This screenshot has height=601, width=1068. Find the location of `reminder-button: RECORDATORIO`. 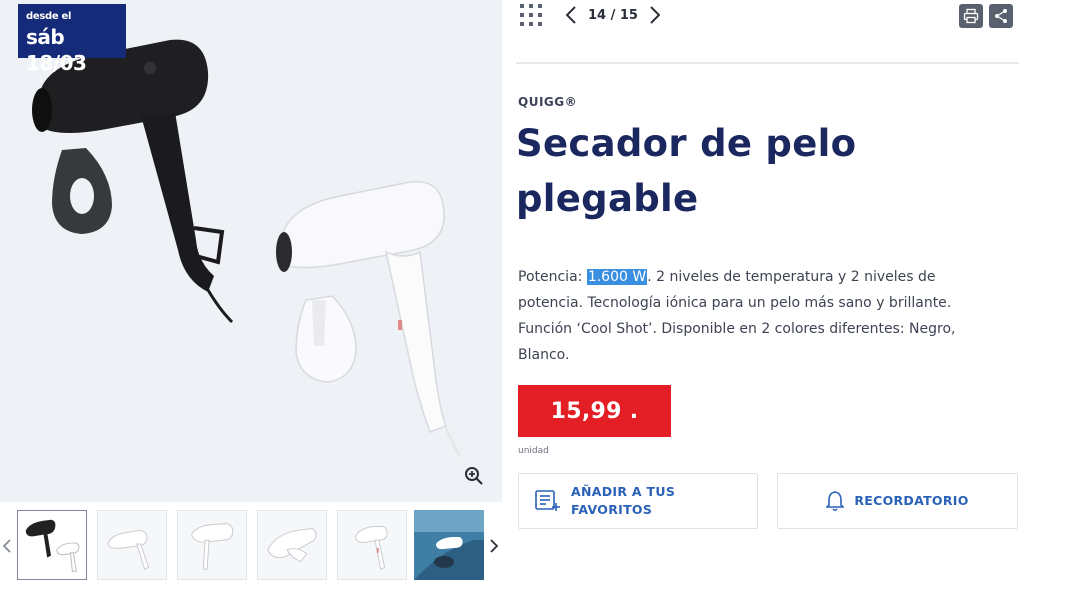

reminder-button: RECORDATORIO is located at coordinates (897, 501).